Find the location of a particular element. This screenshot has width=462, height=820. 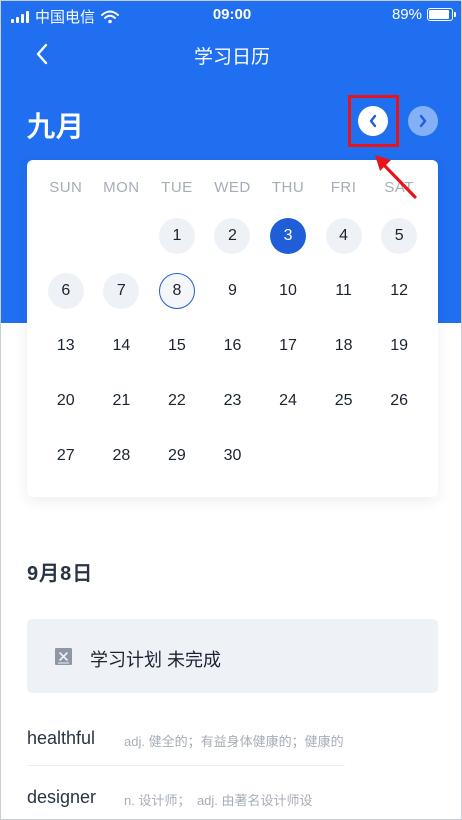

day-number: 25 is located at coordinates (343, 400).